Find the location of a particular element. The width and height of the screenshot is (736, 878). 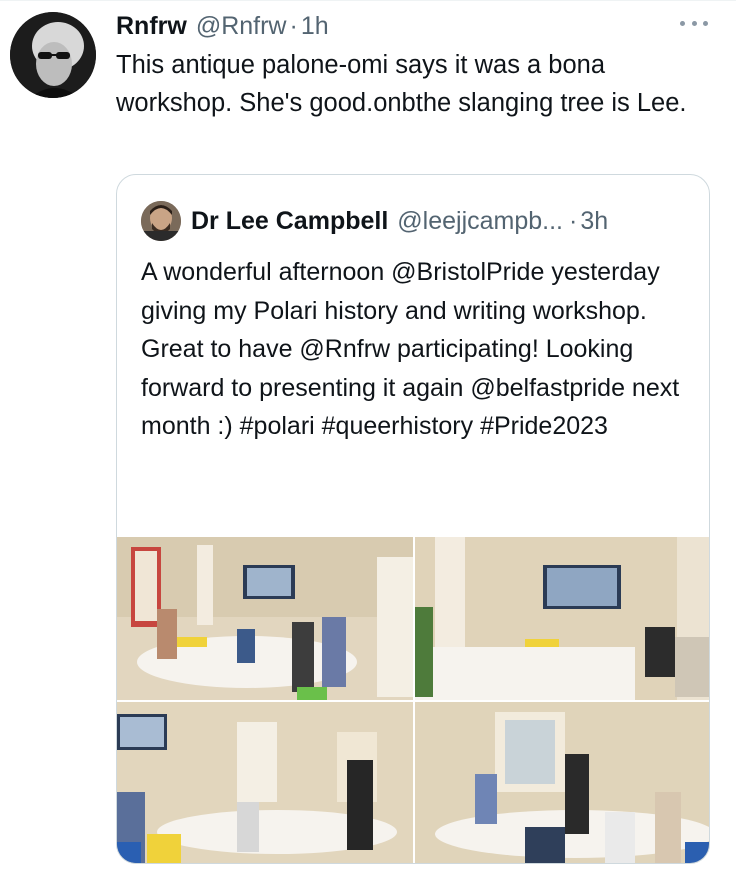

quoted-author-name: Dr Lee Campbell is located at coordinates (289, 221).